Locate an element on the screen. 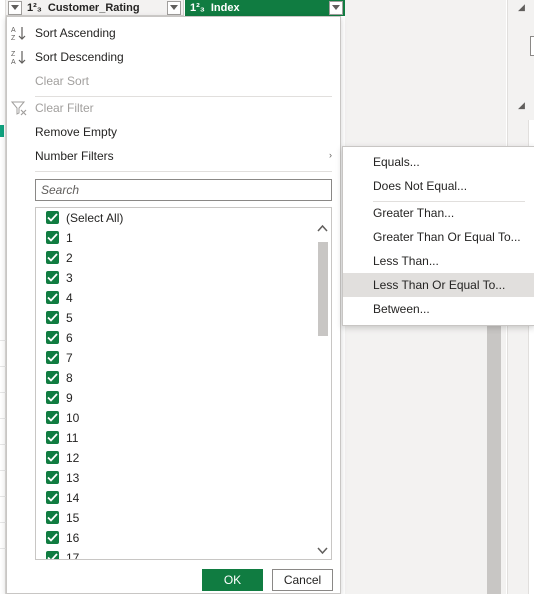 The height and width of the screenshot is (594, 534). value-item: 2 is located at coordinates (175, 258).